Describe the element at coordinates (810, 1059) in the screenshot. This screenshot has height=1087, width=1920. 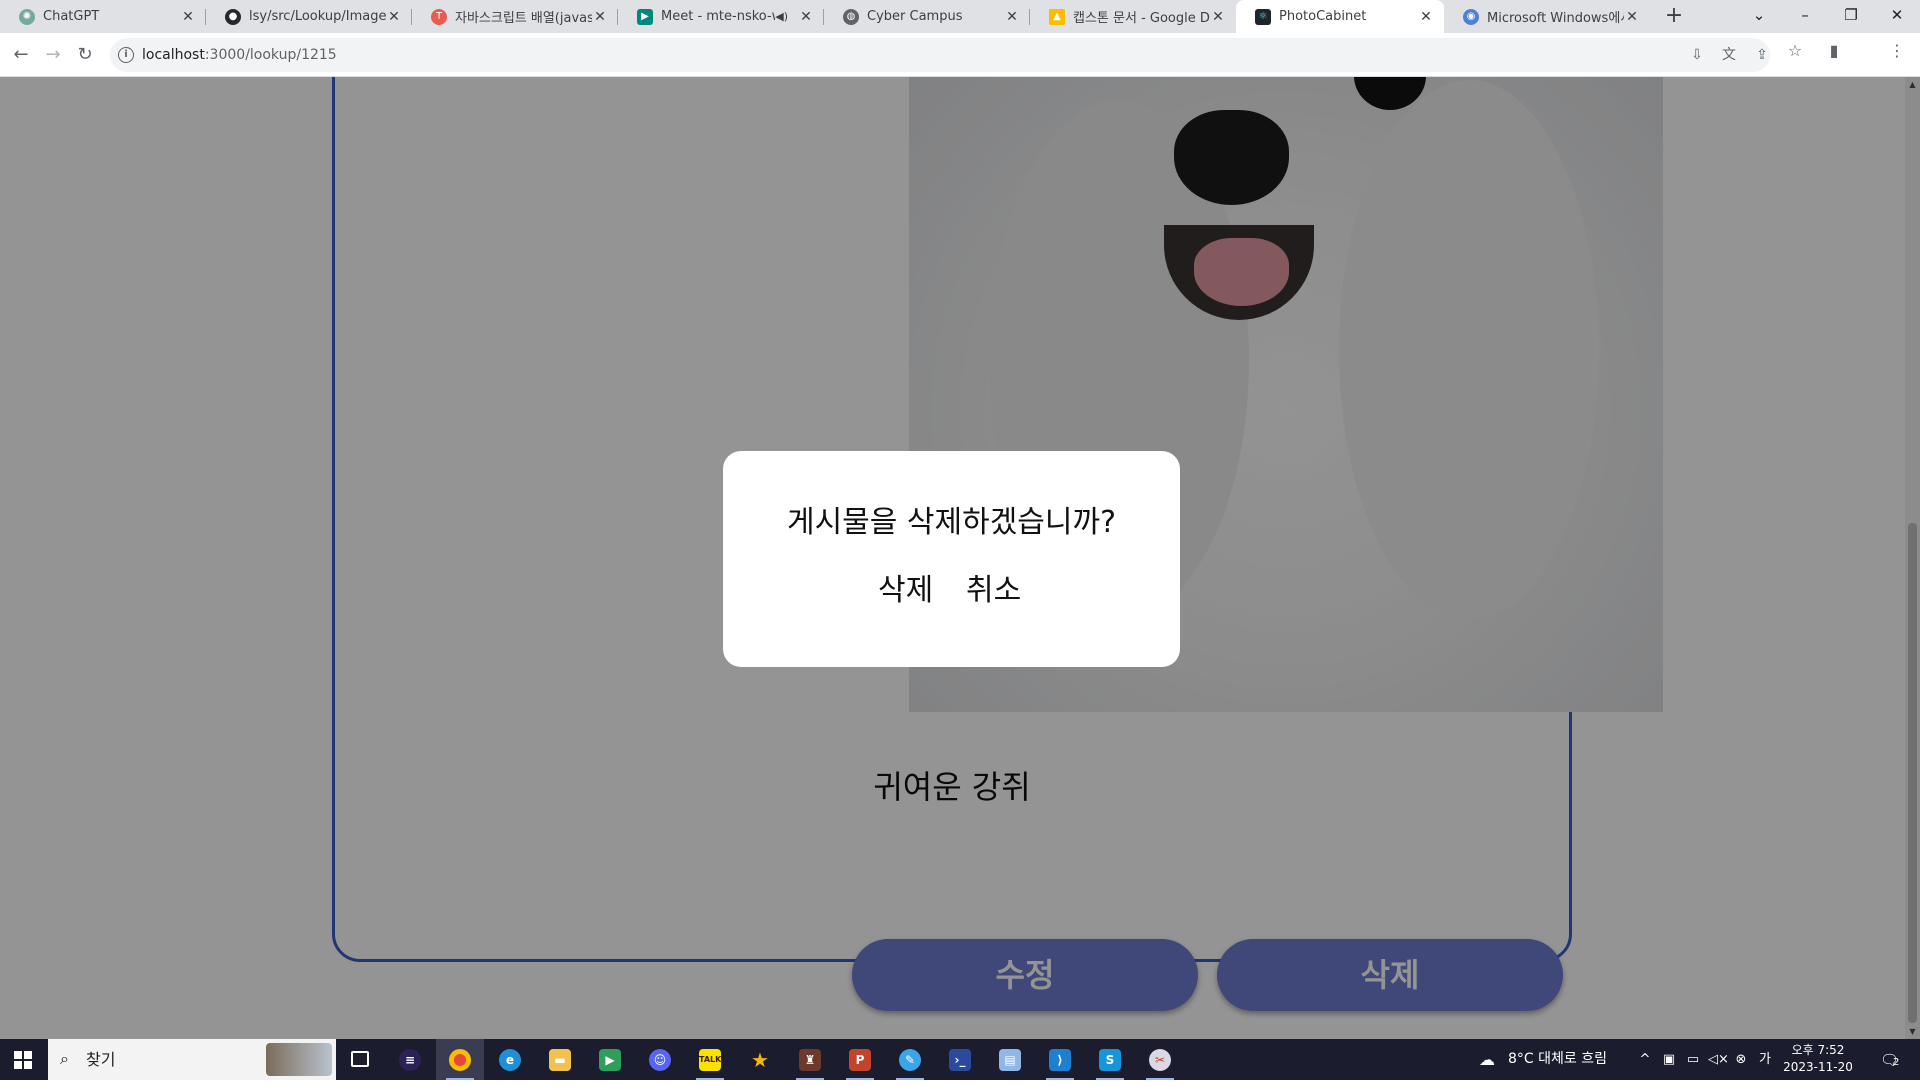
I see `game-icon: ♜` at that location.